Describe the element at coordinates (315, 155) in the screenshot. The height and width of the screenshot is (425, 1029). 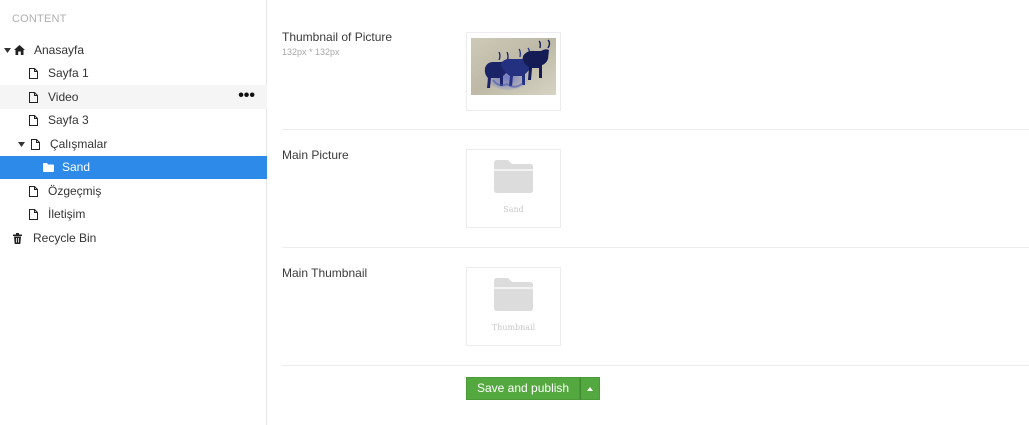
I see `property-label: Main Picture` at that location.